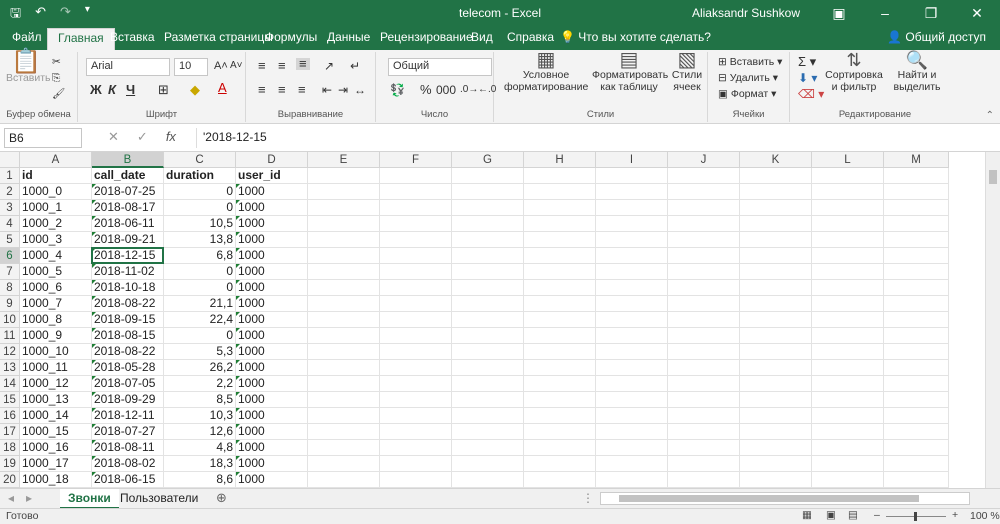 The image size is (1000, 524). Describe the element at coordinates (416, 224) in the screenshot. I see `cell-f4` at that location.